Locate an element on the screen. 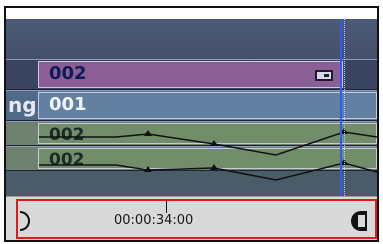  window-top-bar is located at coordinates (191, 9).